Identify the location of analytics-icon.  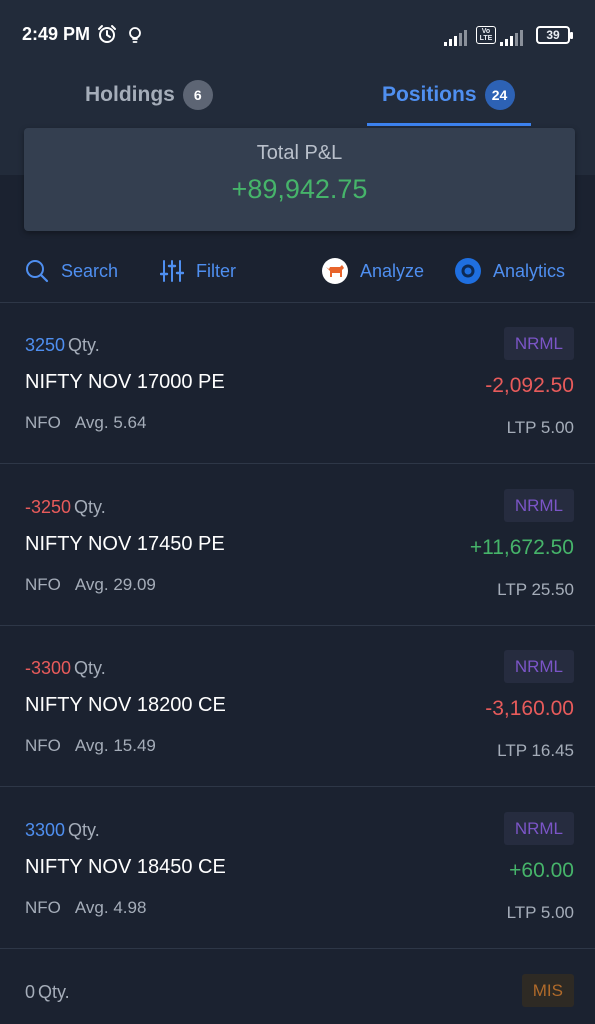
(468, 271).